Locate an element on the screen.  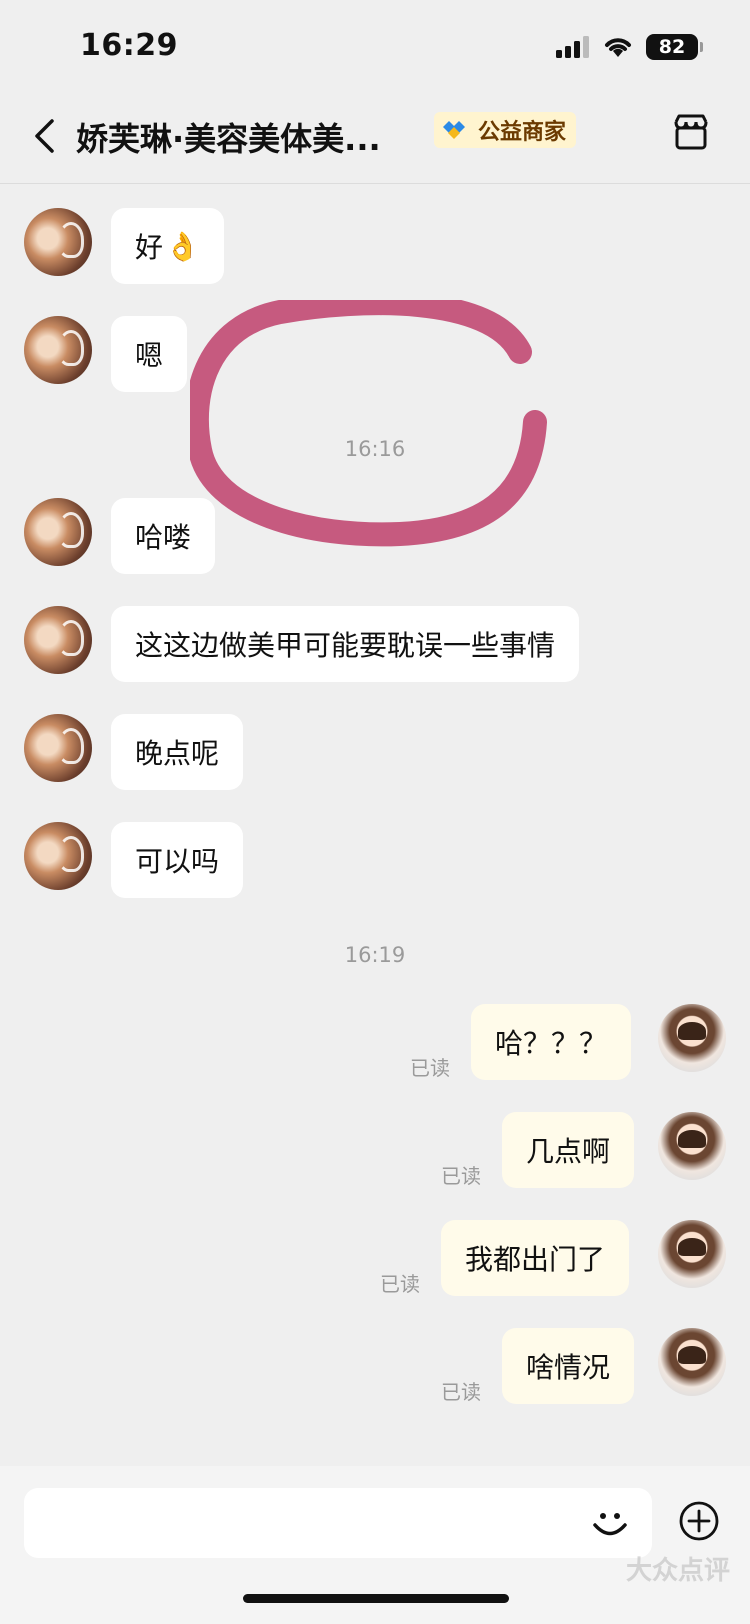
message-bubble: 这这边做美甲可能要耽误一些事情 is located at coordinates (345, 644).